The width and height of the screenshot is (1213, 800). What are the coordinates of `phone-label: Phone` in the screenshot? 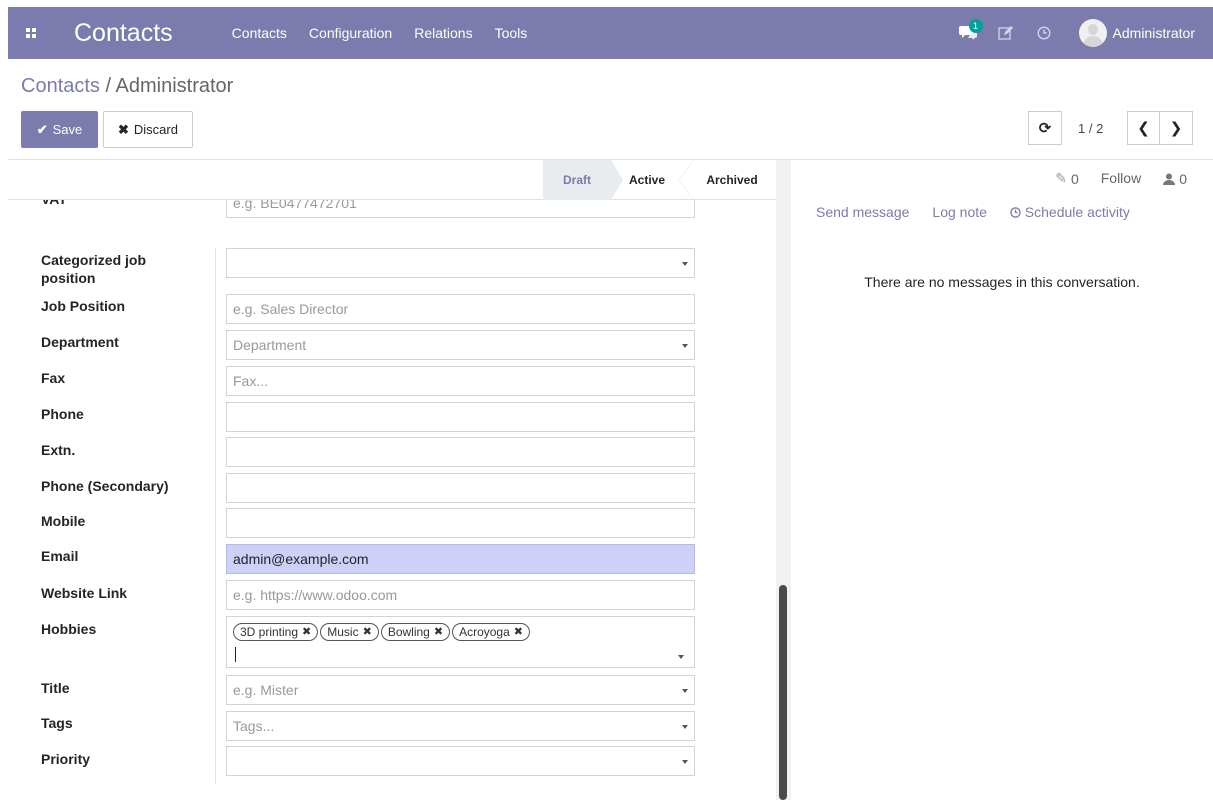 It's located at (62, 414).